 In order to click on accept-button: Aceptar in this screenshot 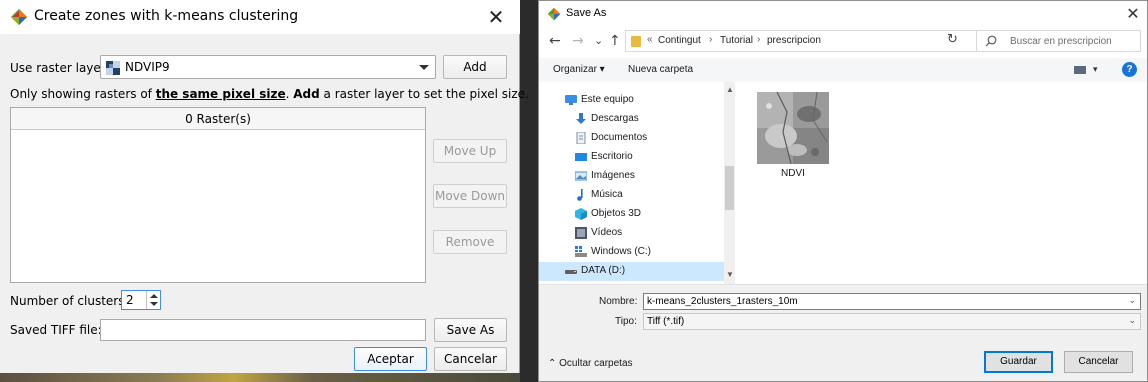, I will do `click(390, 359)`.